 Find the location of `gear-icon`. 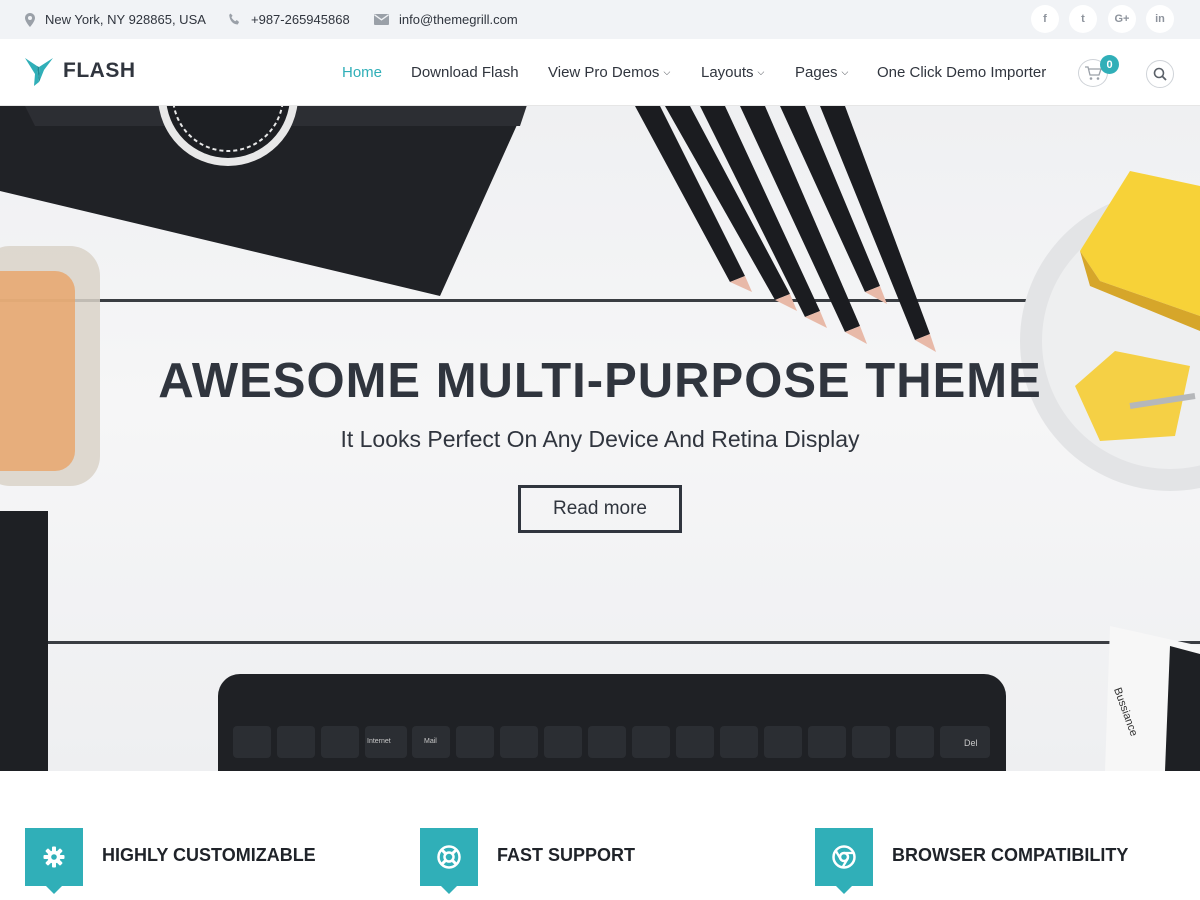

gear-icon is located at coordinates (54, 857).